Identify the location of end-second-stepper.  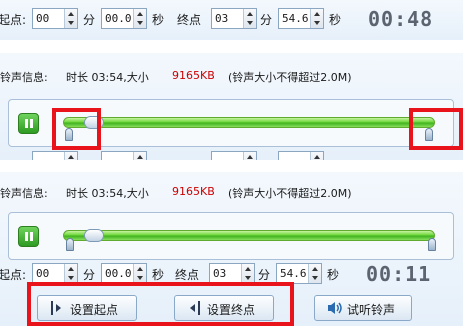
(301, 155).